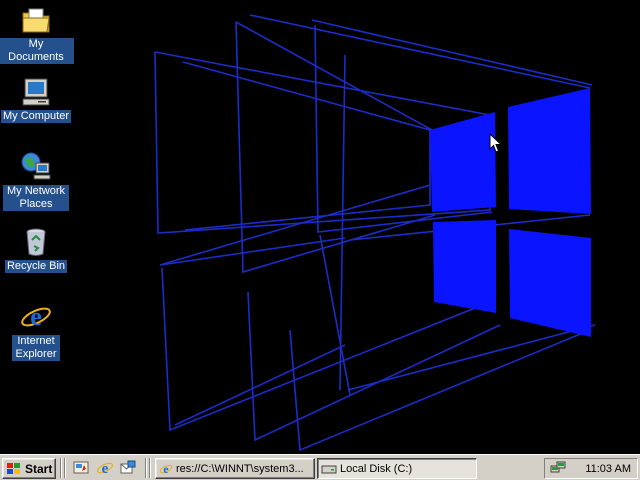 The width and height of the screenshot is (640, 480). Describe the element at coordinates (128, 468) in the screenshot. I see `outlook-express-icon` at that location.